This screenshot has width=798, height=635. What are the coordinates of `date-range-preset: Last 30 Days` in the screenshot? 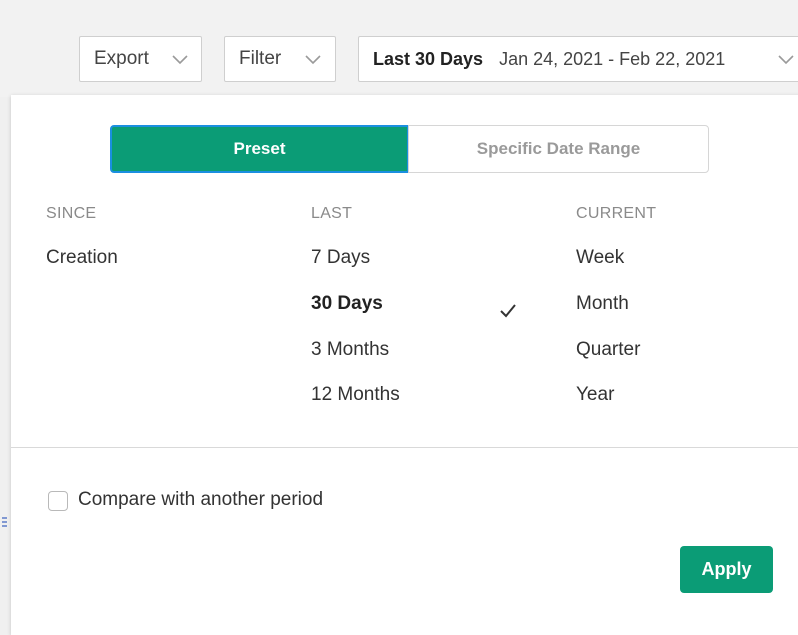 It's located at (428, 58).